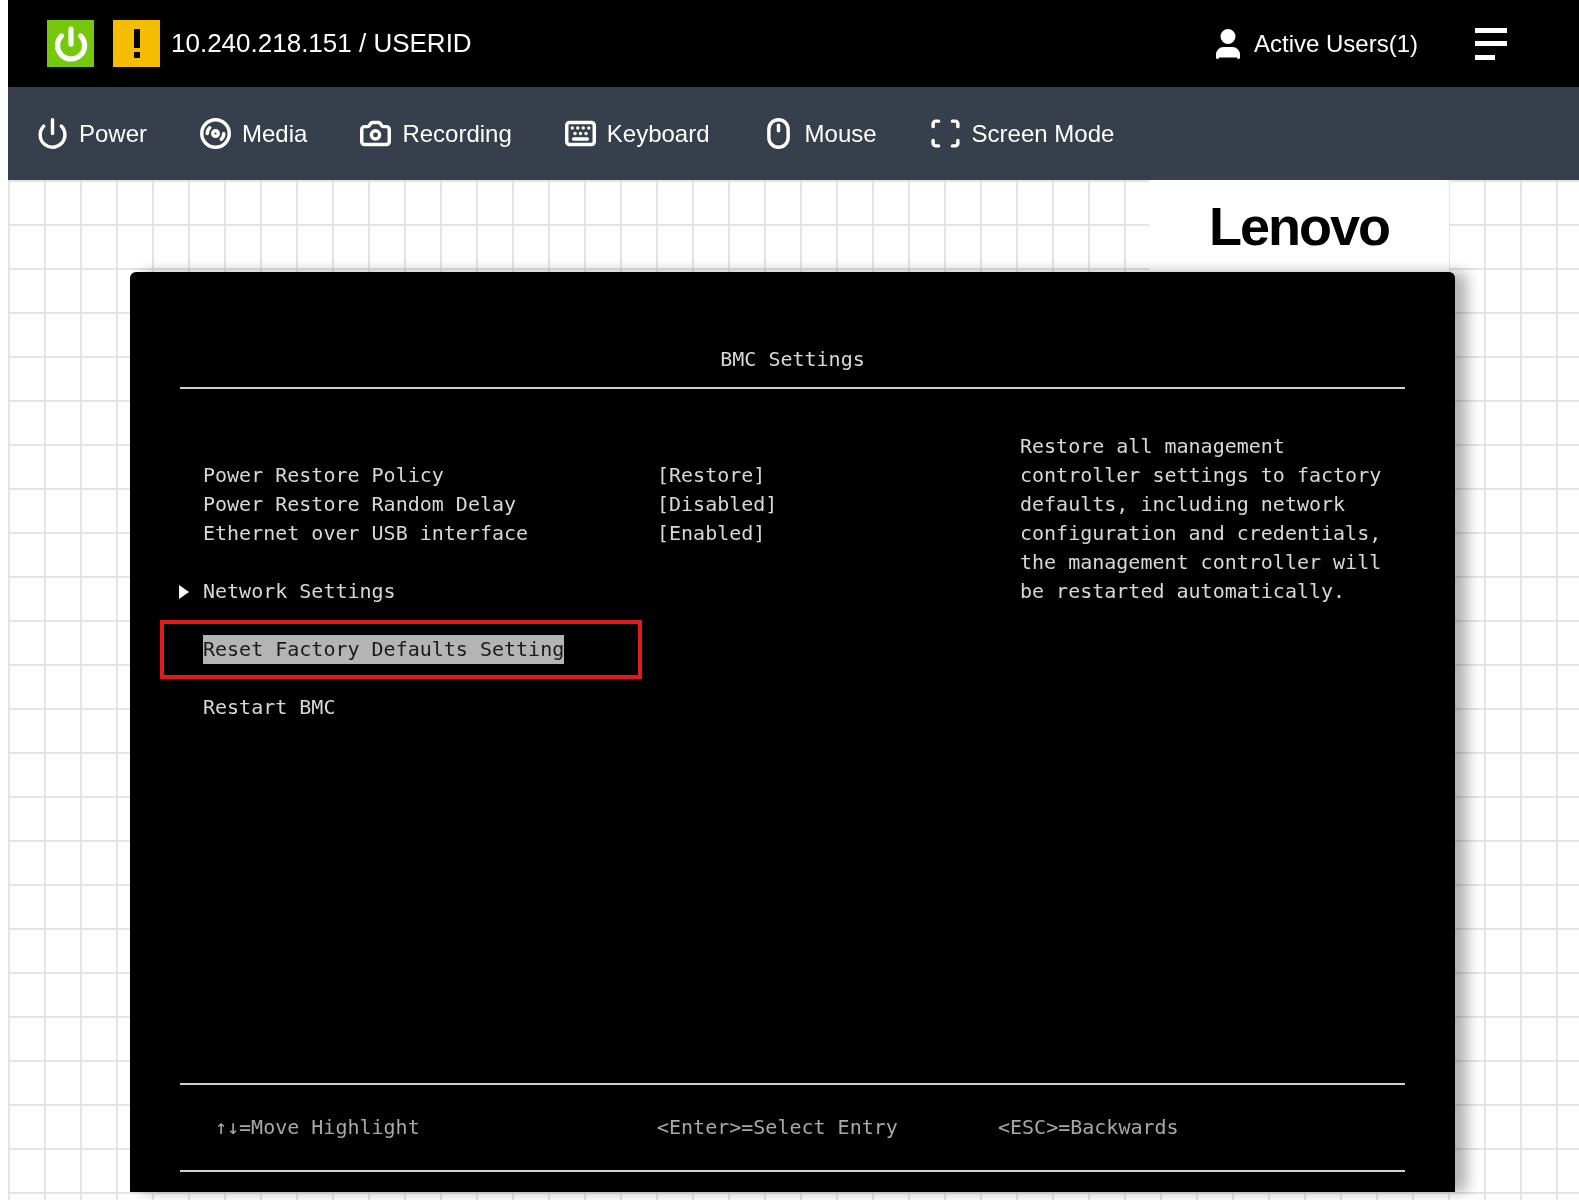 The width and height of the screenshot is (1579, 1200). Describe the element at coordinates (52, 133) in the screenshot. I see `power-icon` at that location.